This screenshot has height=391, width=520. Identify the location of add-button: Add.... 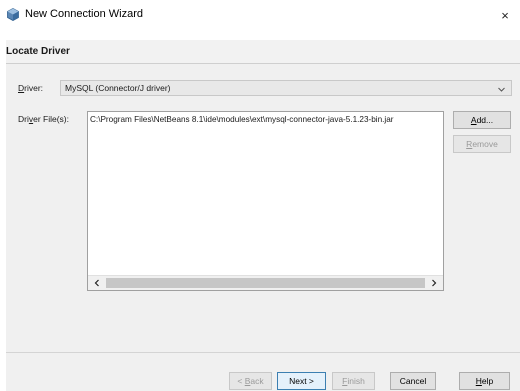
(482, 120).